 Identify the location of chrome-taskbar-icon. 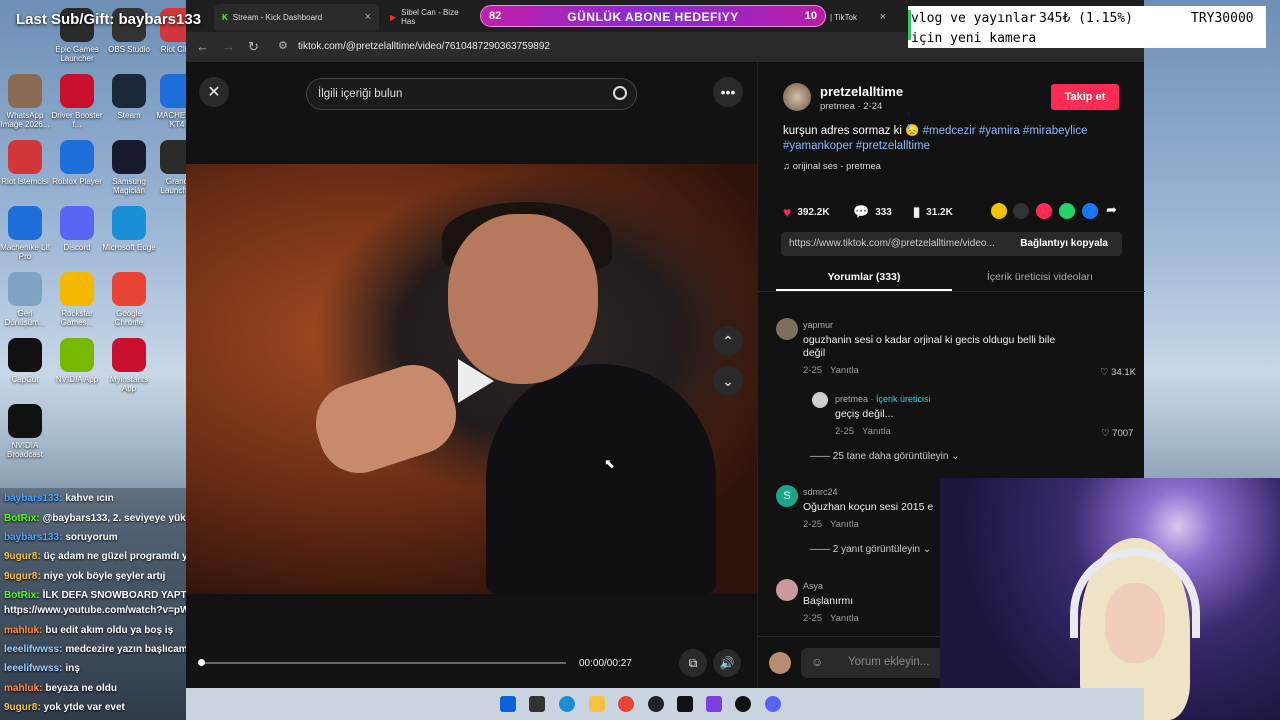
(626, 704).